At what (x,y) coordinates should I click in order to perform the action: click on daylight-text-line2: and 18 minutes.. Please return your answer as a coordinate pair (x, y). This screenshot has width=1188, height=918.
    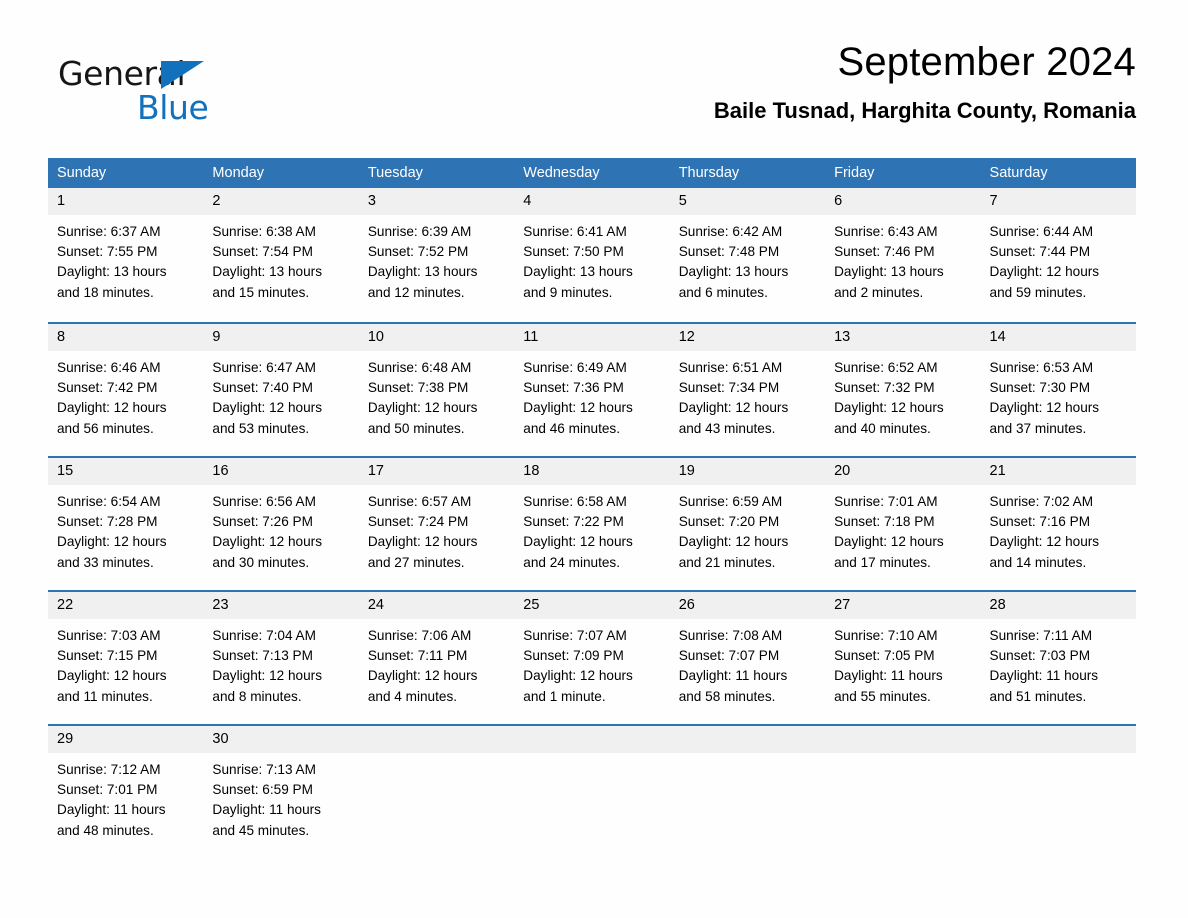
    Looking at the image, I should click on (105, 292).